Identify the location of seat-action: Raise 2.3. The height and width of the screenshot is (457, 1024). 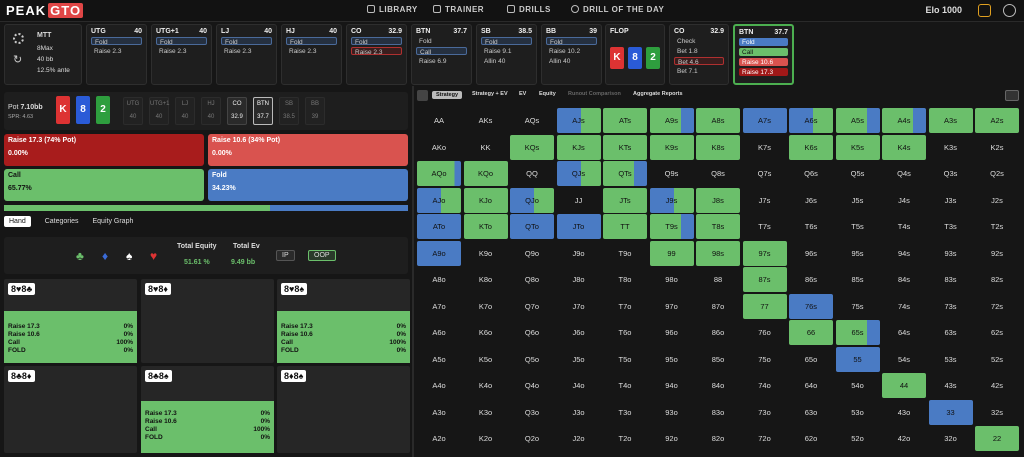
(116, 51).